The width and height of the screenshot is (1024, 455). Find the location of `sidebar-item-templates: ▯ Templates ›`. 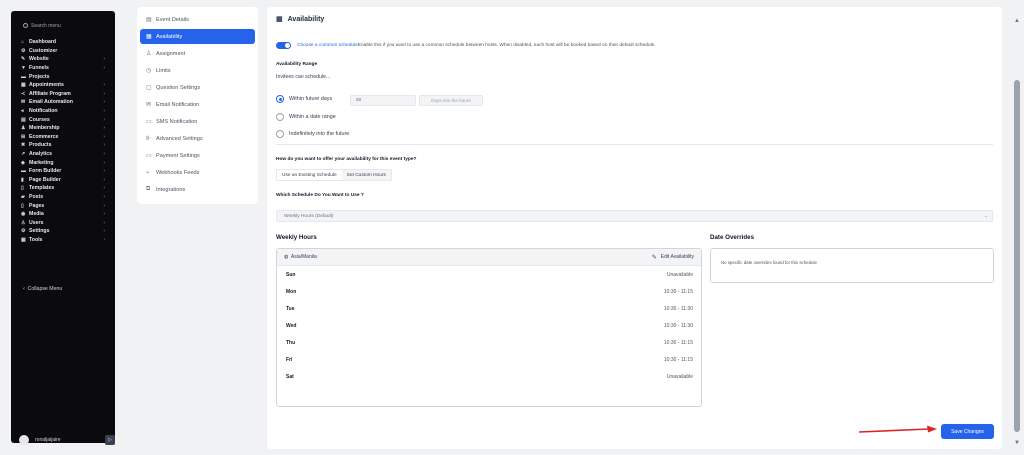

sidebar-item-templates: ▯ Templates › is located at coordinates (63, 188).